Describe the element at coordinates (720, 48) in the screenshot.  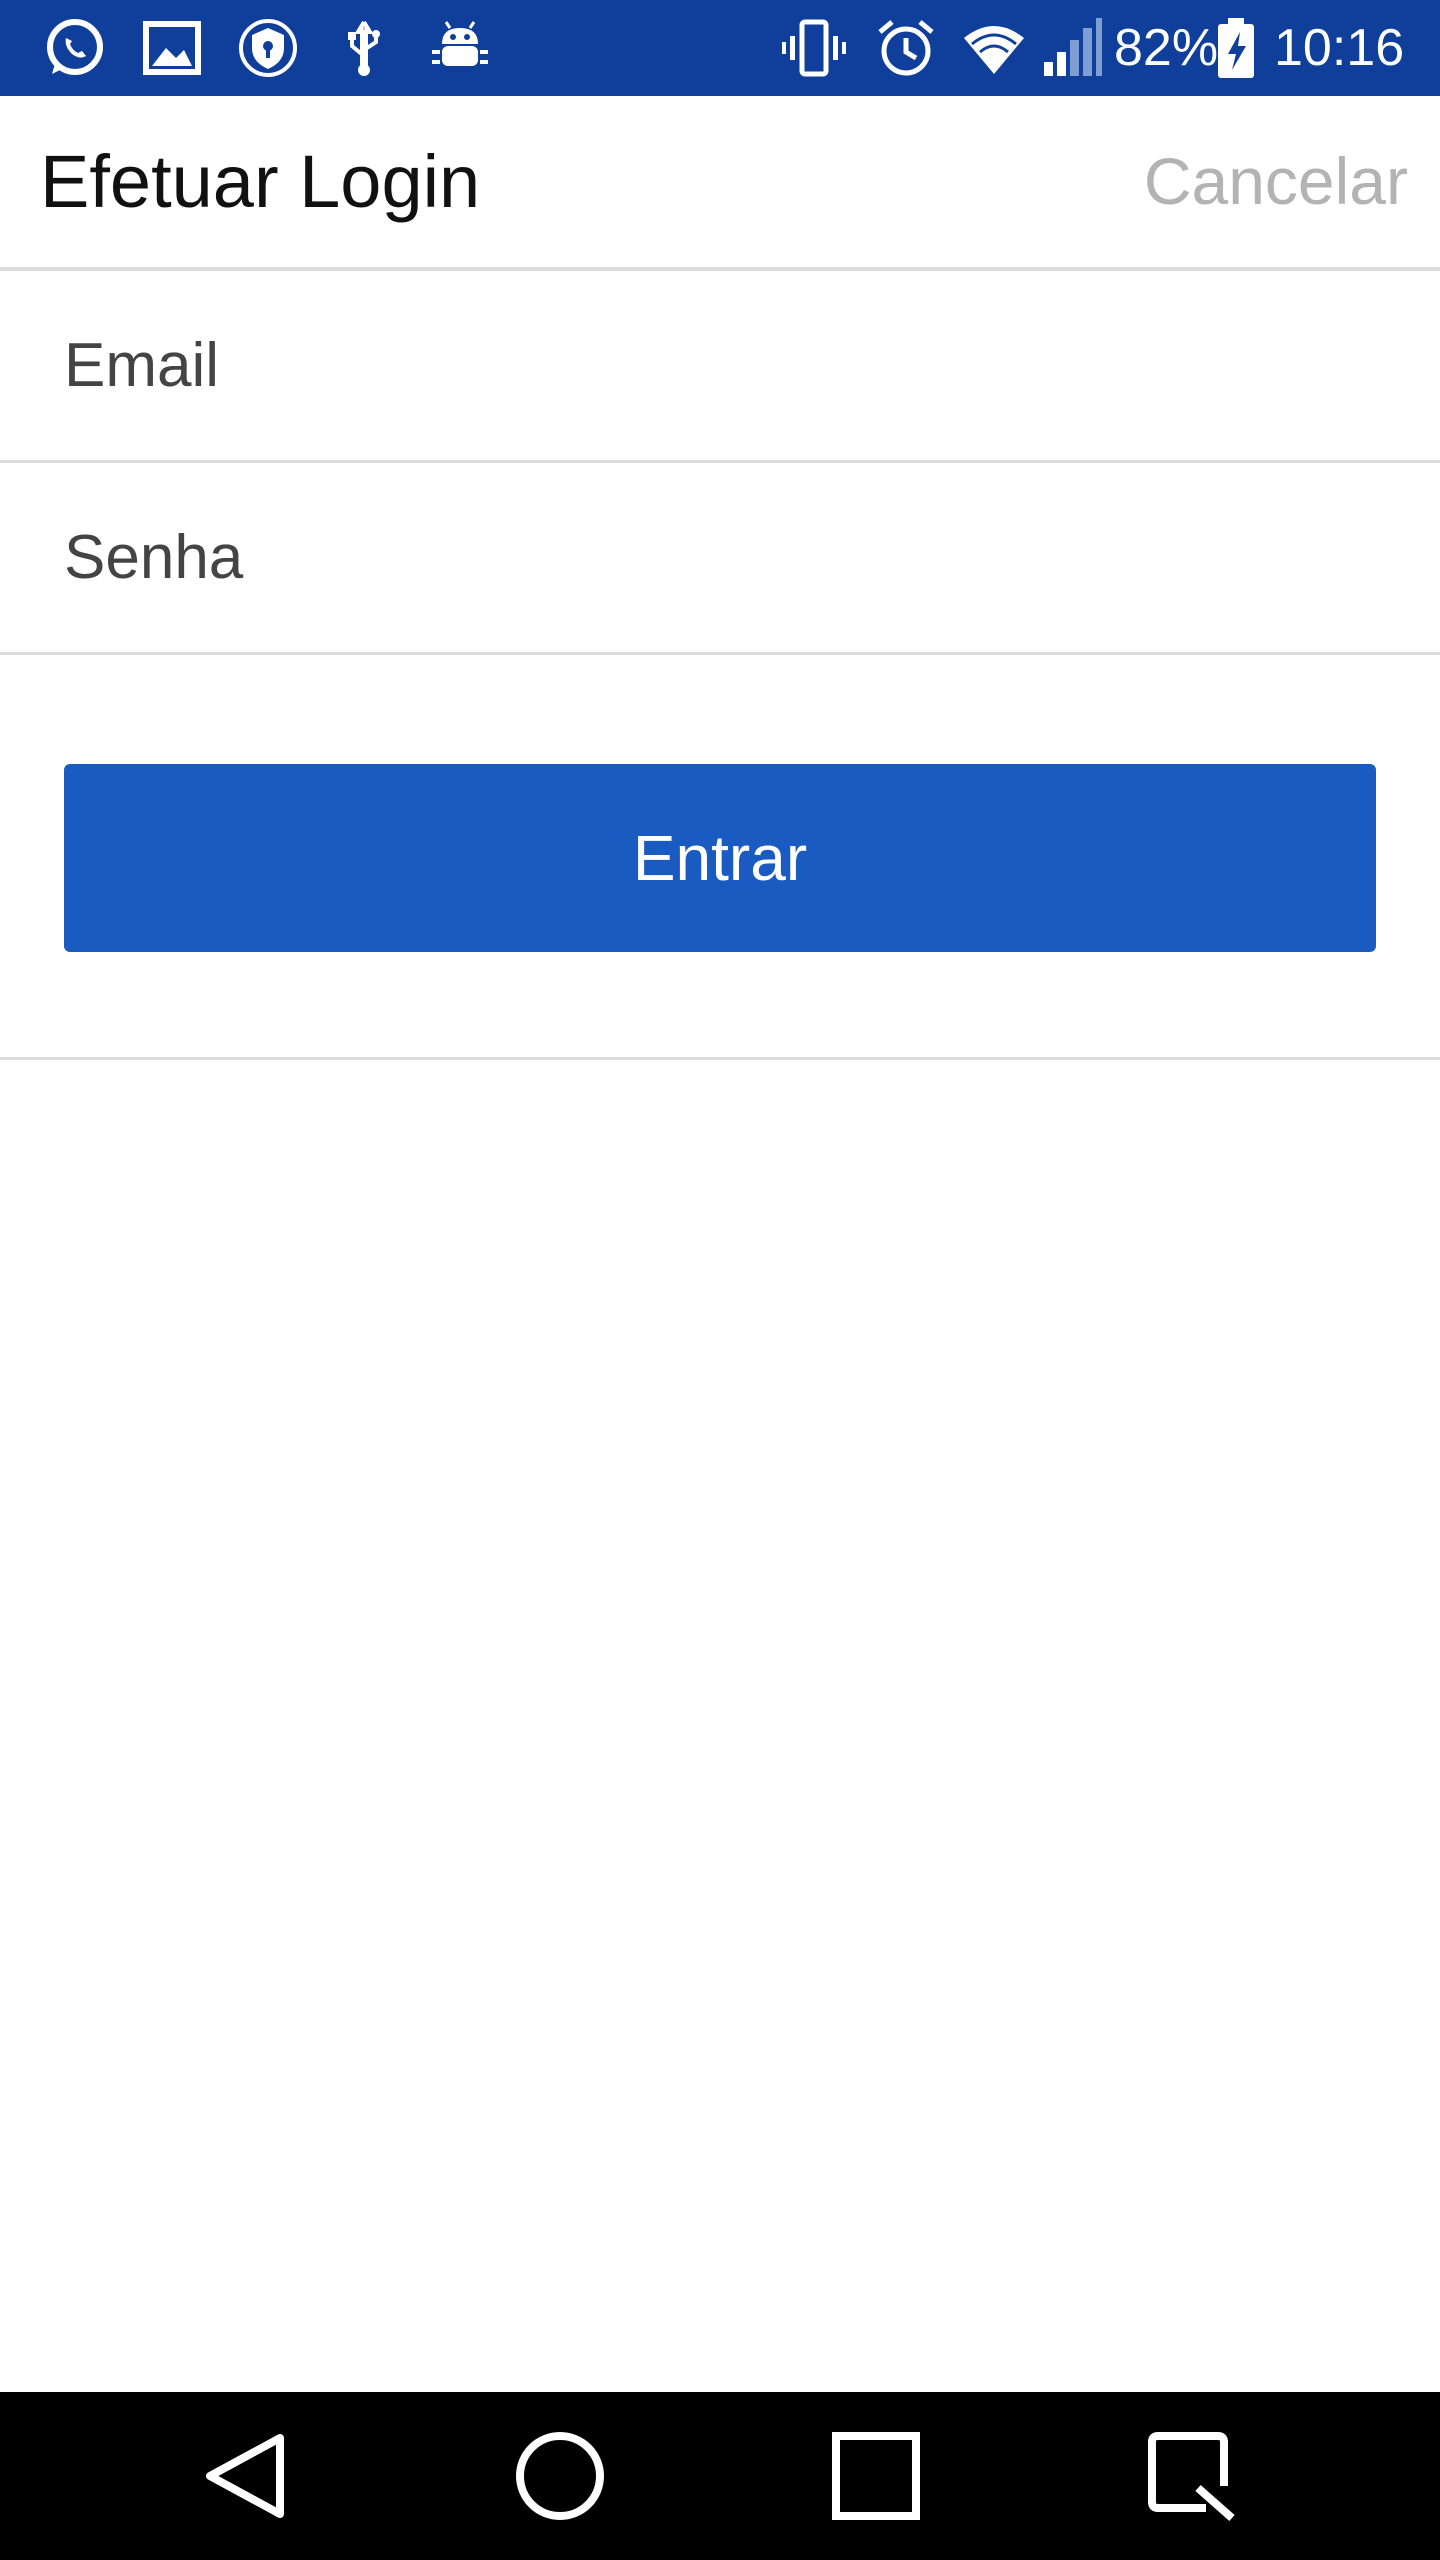
I see `status-bar: 82% 10:16` at that location.